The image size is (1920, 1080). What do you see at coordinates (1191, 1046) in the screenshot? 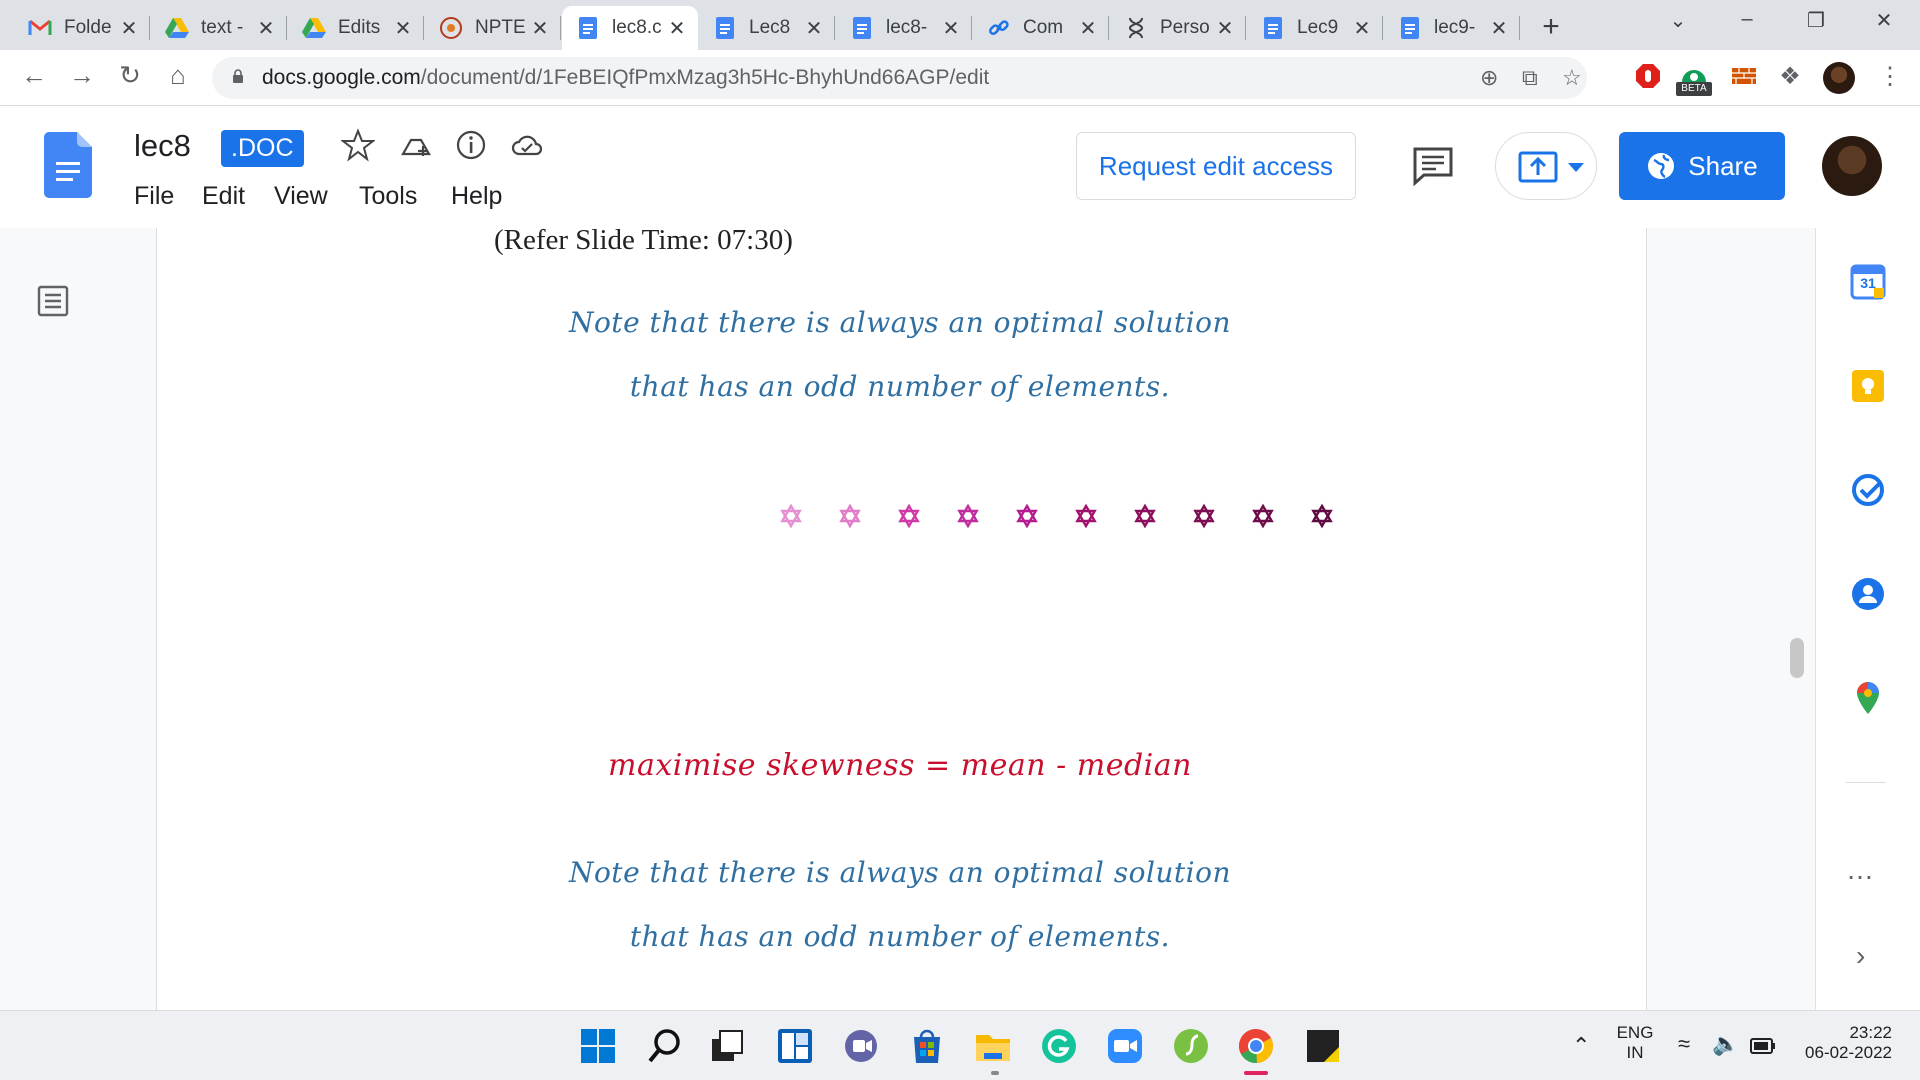
I see `evernote-icon` at bounding box center [1191, 1046].